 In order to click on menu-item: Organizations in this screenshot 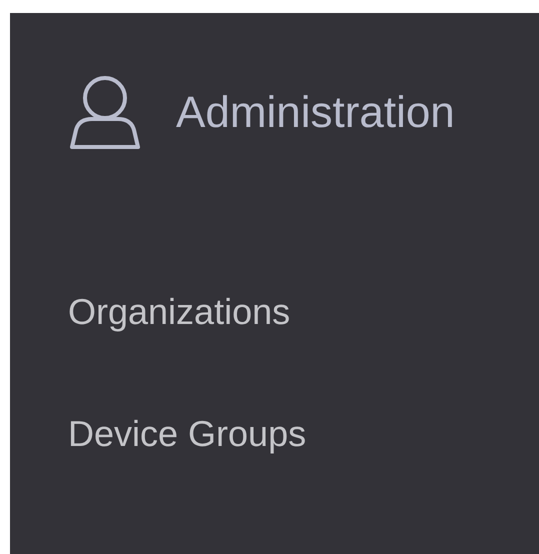, I will do `click(179, 312)`.